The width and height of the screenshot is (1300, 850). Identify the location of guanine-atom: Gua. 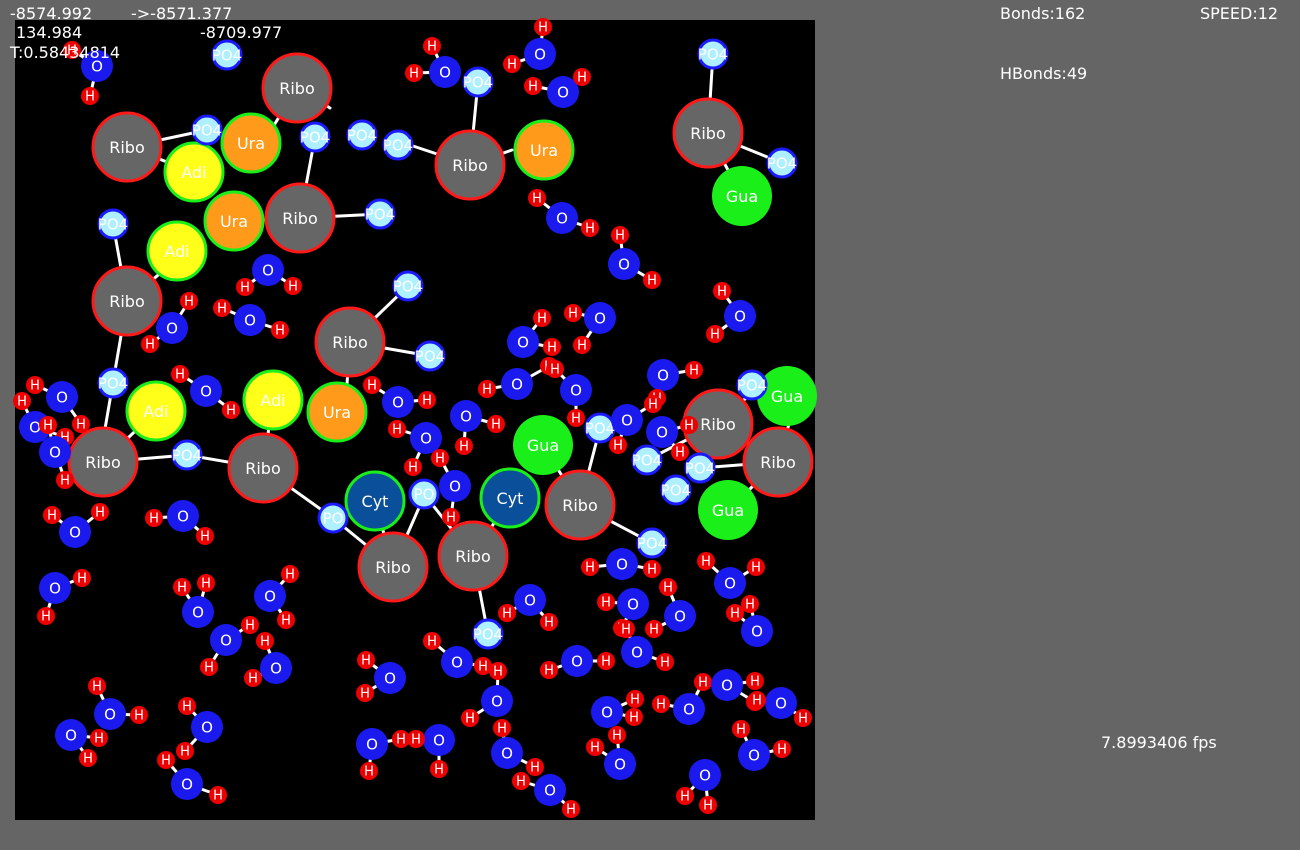
(543, 445).